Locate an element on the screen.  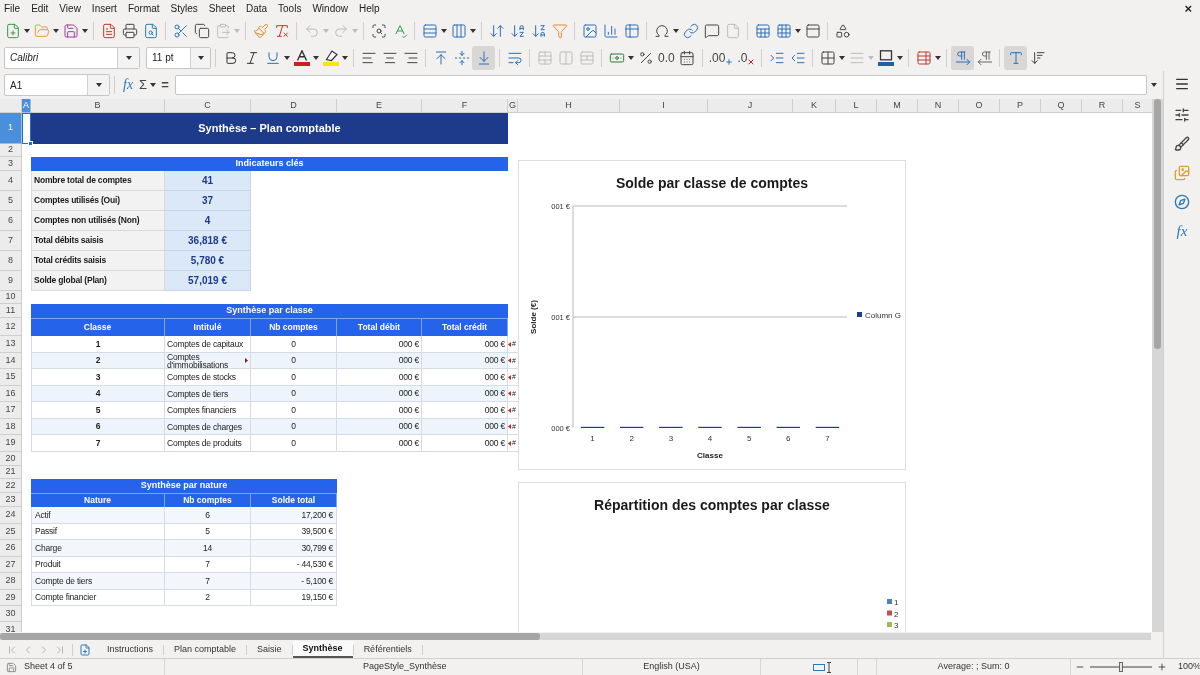
images-icon is located at coordinates (1182, 173).